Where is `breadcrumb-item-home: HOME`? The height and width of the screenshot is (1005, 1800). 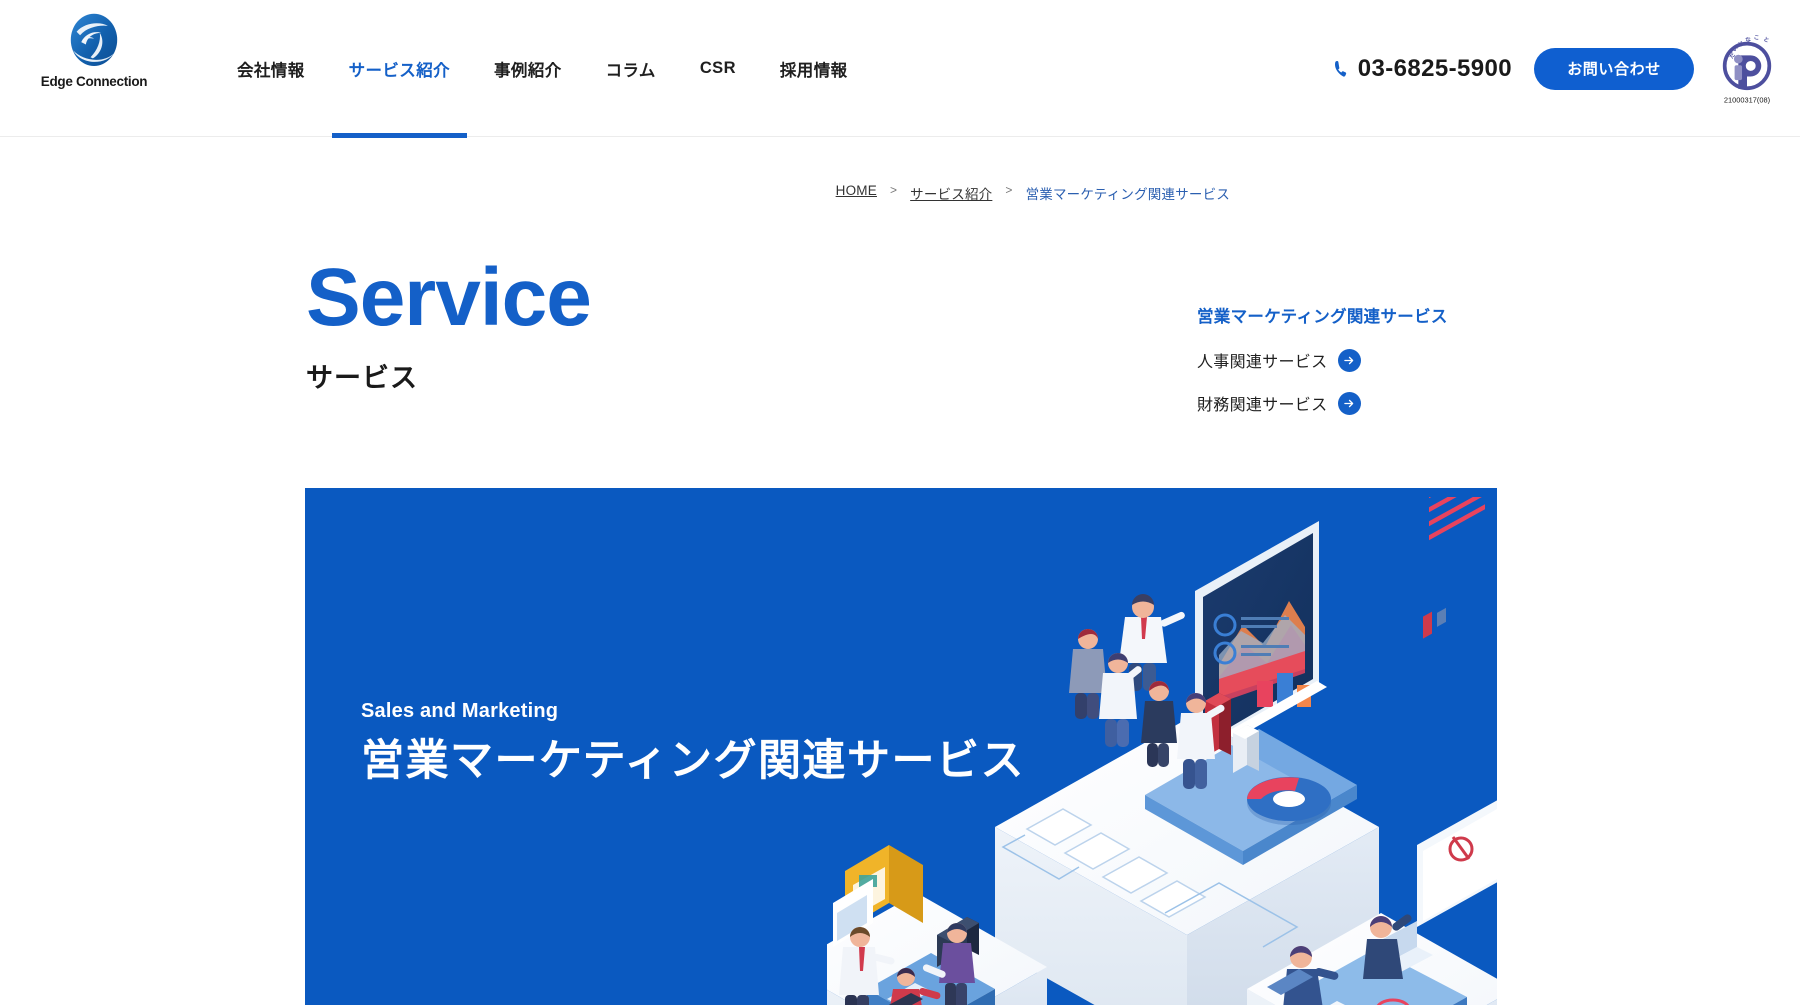
breadcrumb-item-home: HOME is located at coordinates (856, 193).